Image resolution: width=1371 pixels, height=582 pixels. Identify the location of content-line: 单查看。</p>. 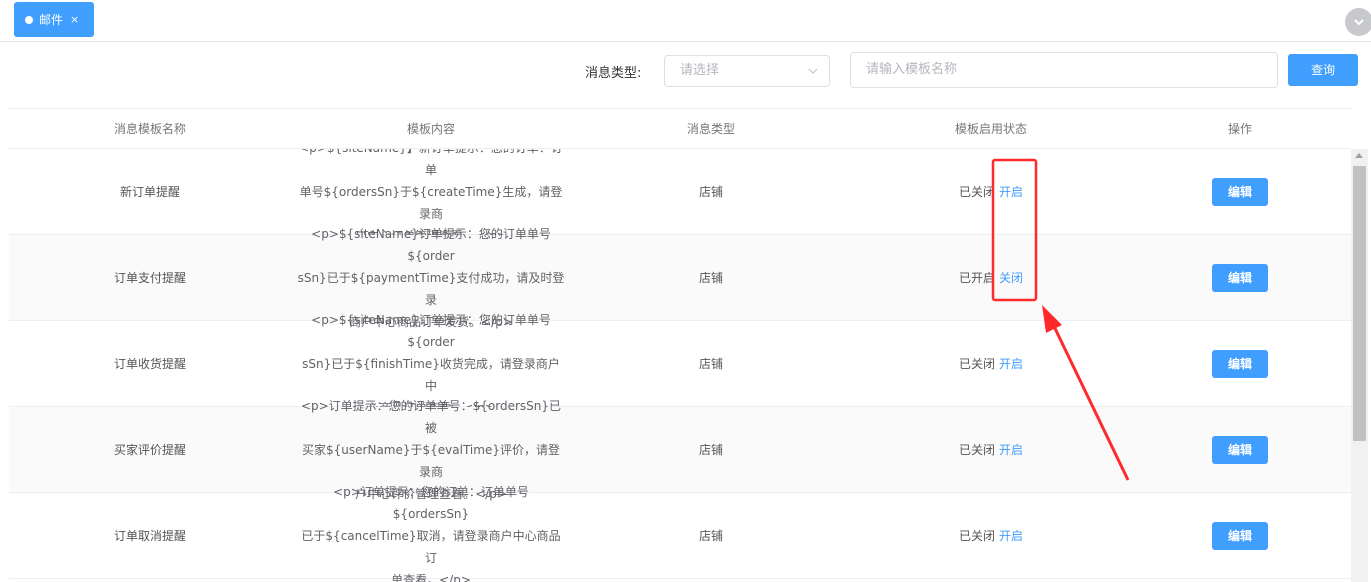
(431, 577).